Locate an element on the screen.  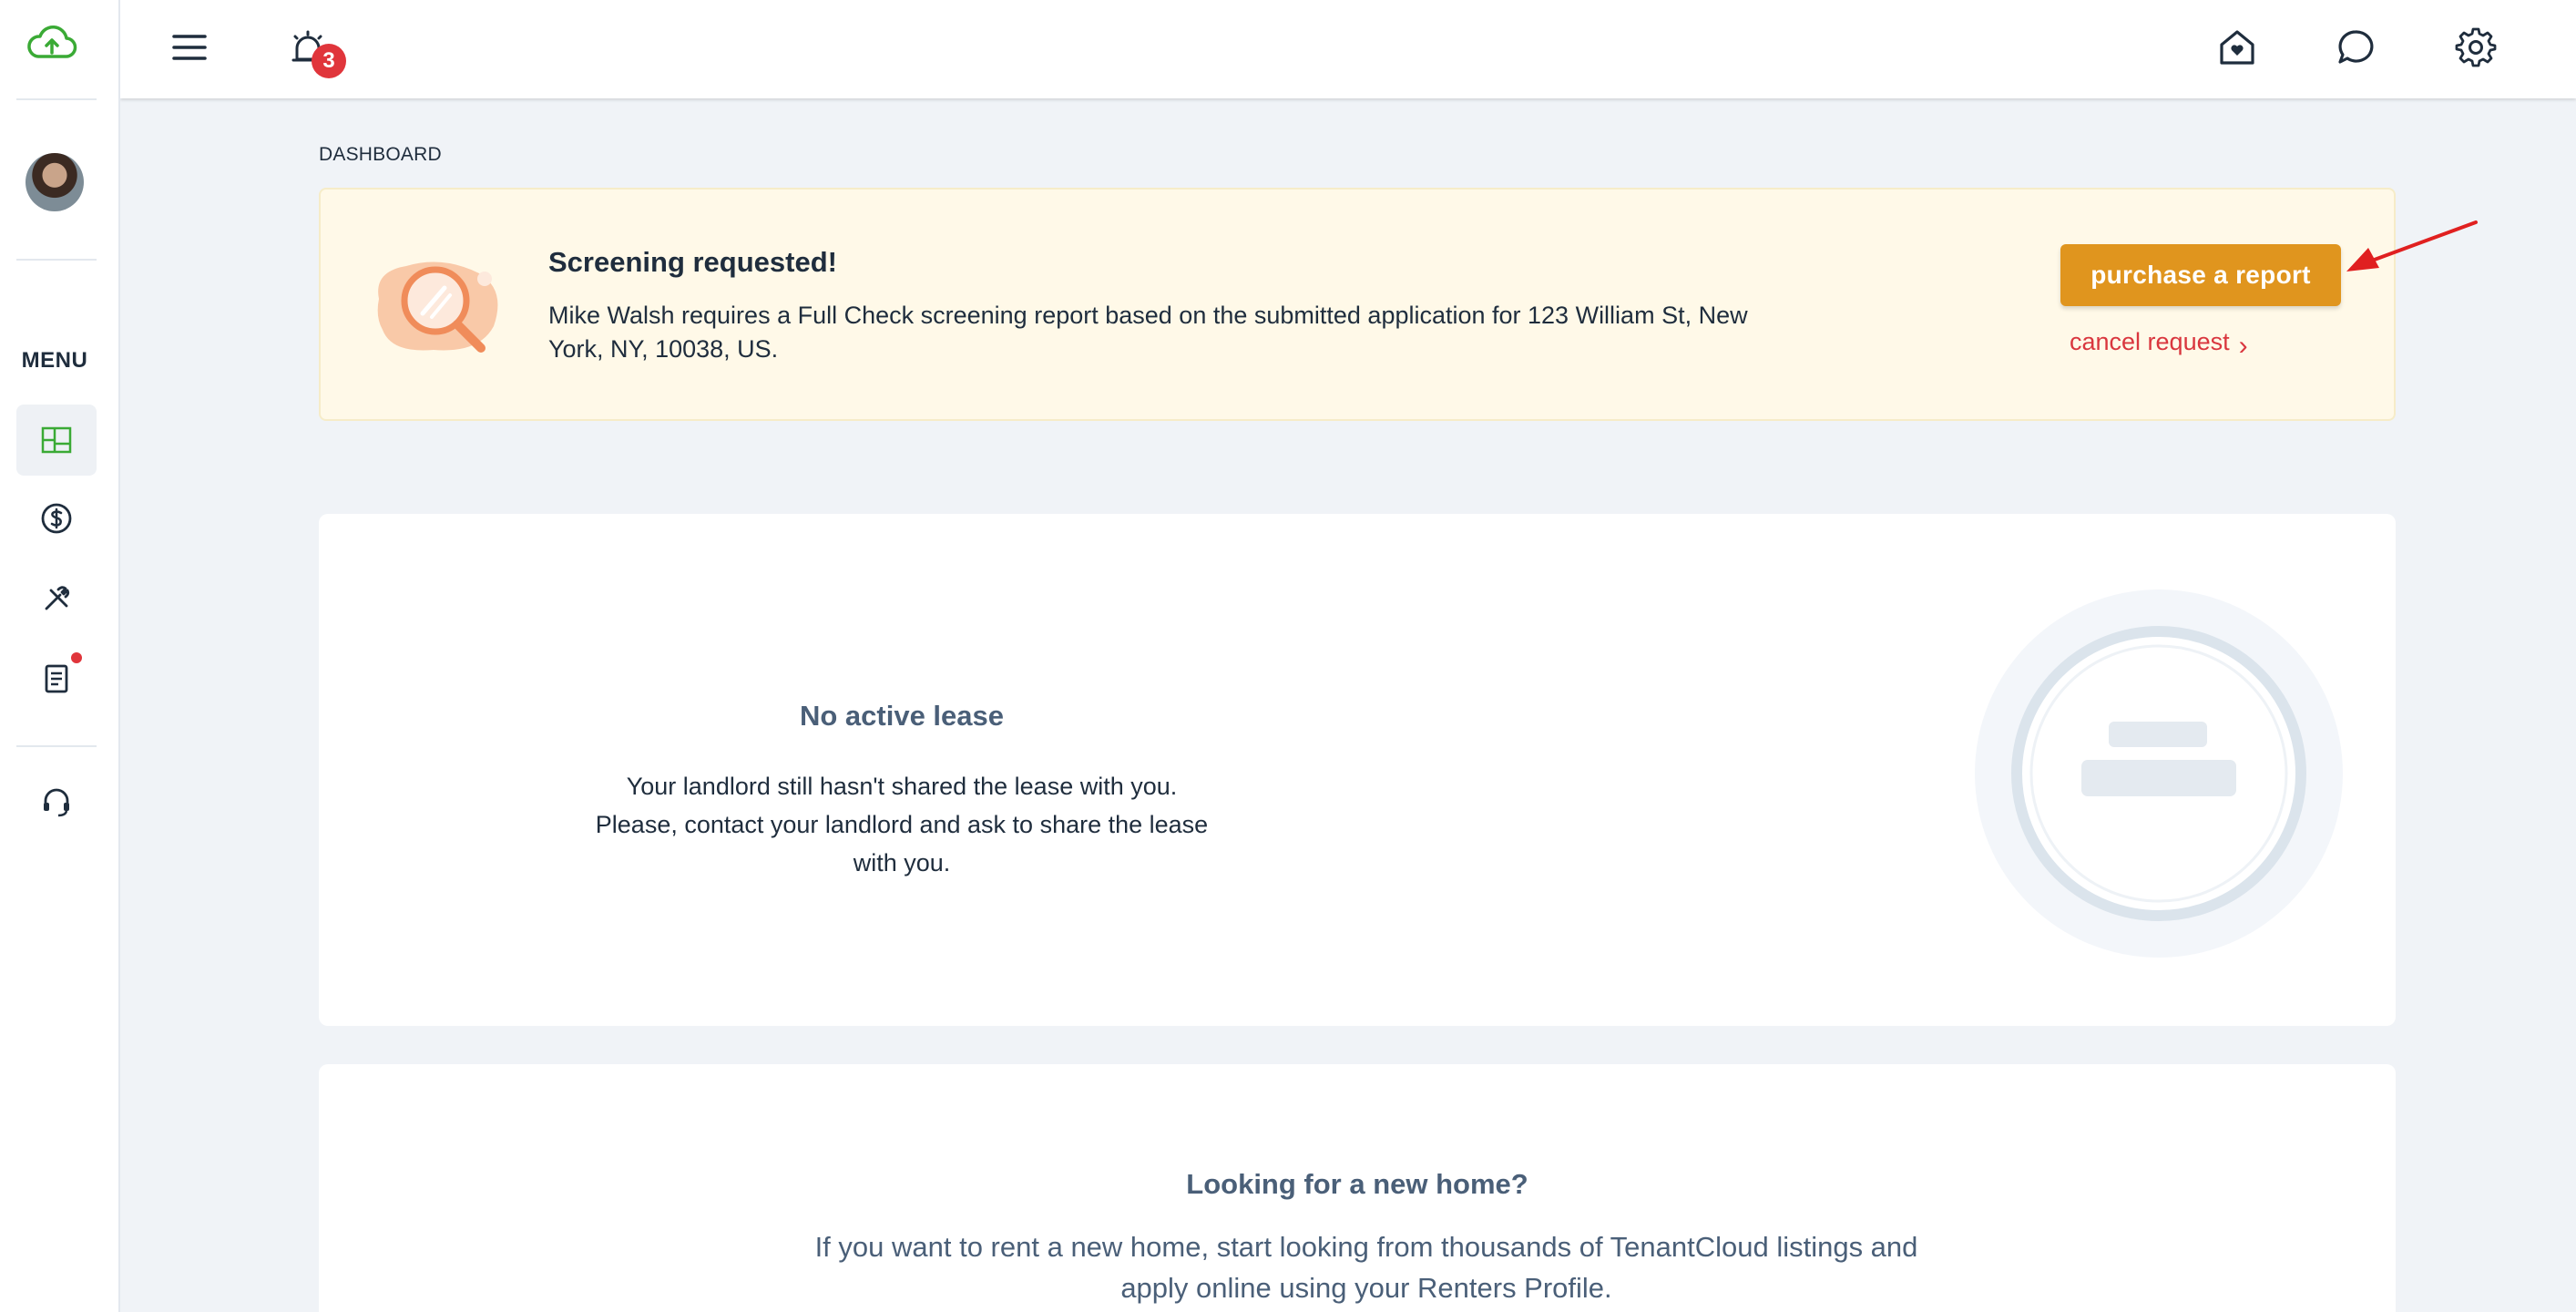
sidebar-item-documents is located at coordinates (56, 678).